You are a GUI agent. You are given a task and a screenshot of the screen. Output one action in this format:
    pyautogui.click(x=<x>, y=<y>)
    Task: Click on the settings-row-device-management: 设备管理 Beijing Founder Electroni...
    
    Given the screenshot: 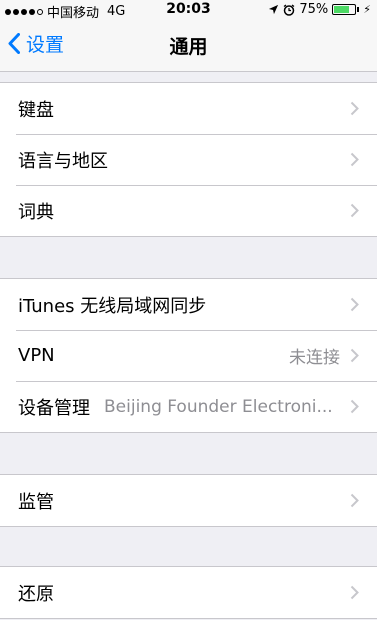 What is the action you would take?
    pyautogui.click(x=188, y=406)
    